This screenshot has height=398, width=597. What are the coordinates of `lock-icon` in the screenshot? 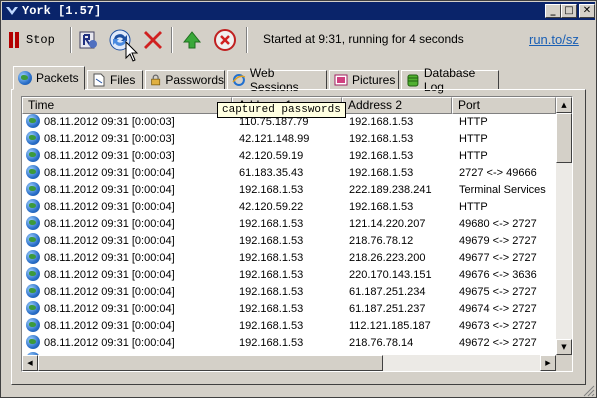 It's located at (156, 80).